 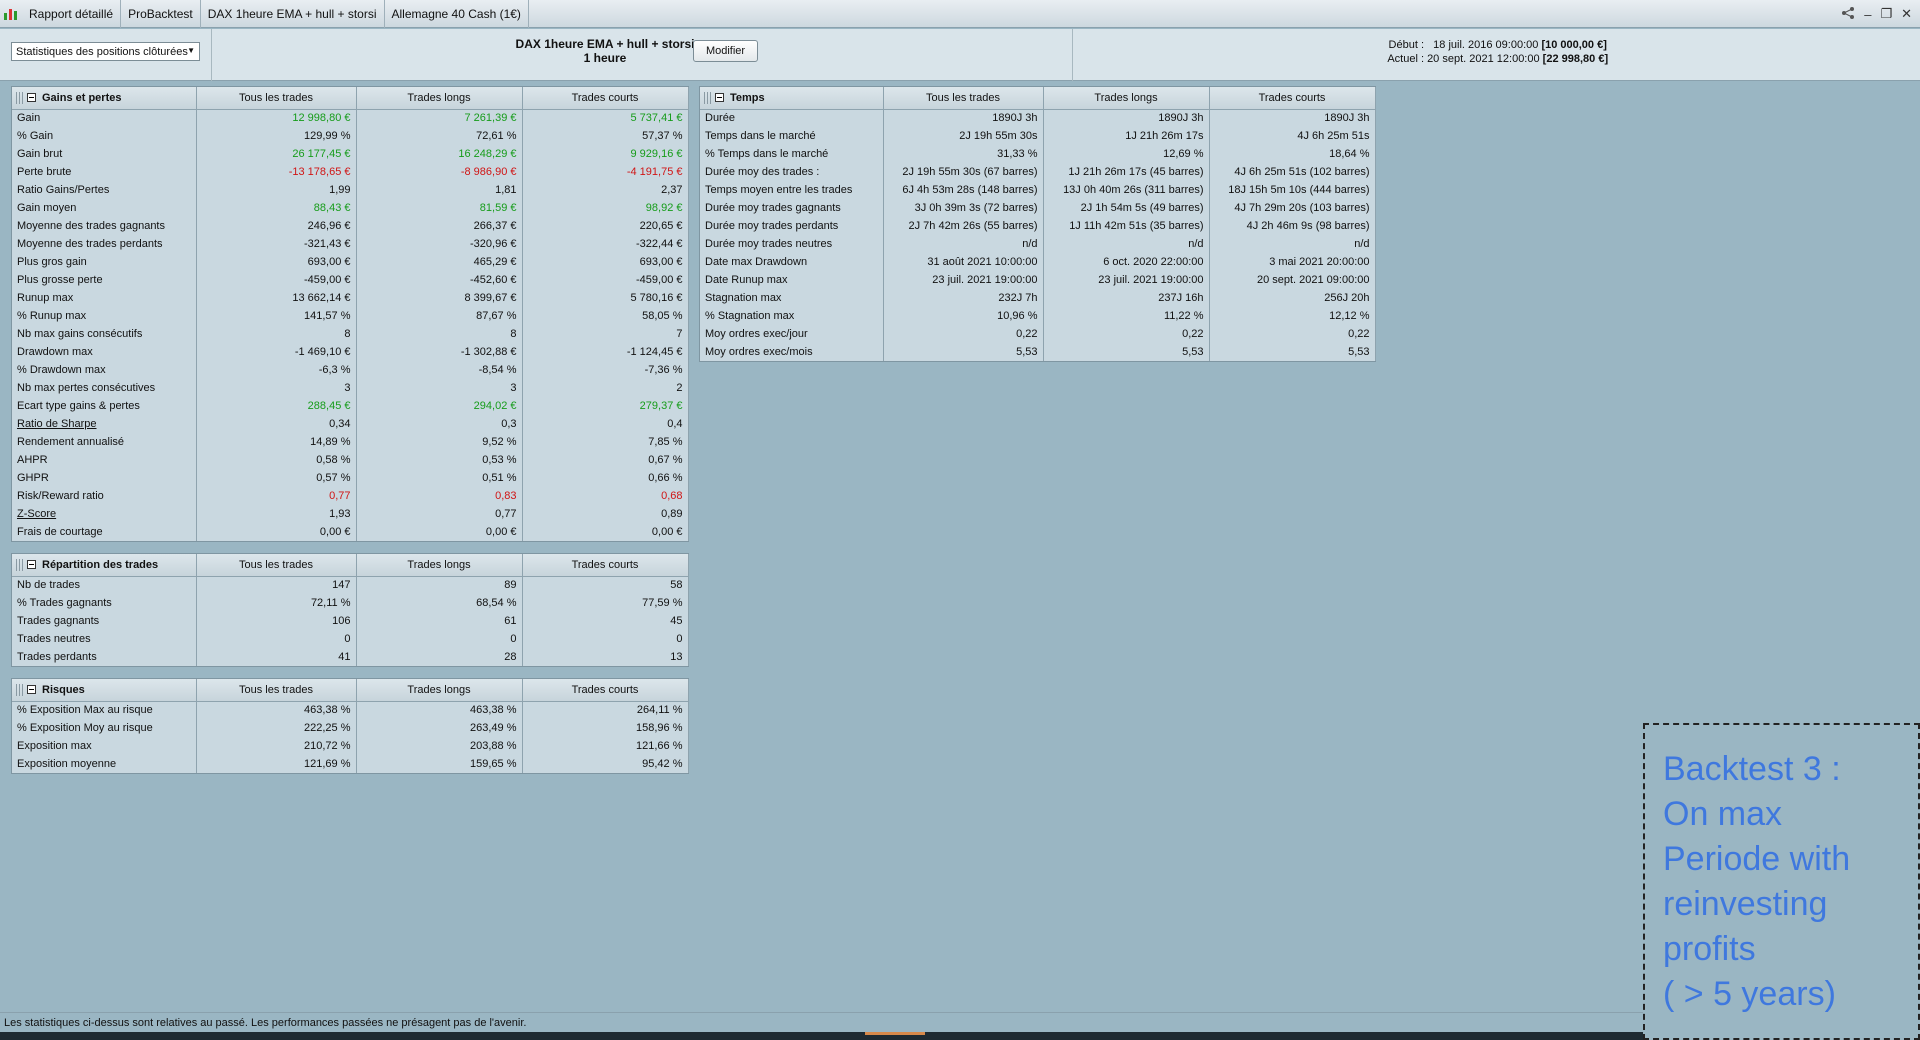 I want to click on table-row: Runup max 13 662,14 €8 399,67 €5 780,16 €, so click(x=350, y=298).